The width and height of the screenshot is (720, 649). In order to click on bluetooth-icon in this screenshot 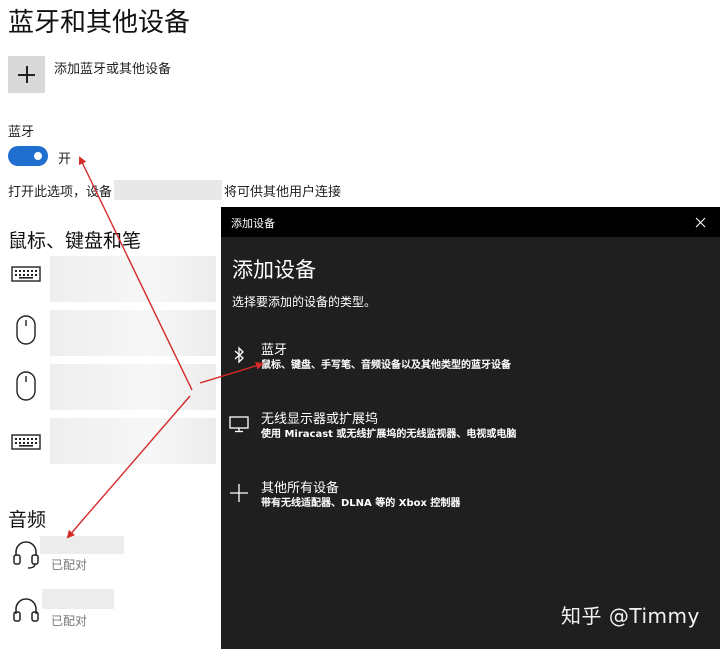, I will do `click(239, 355)`.